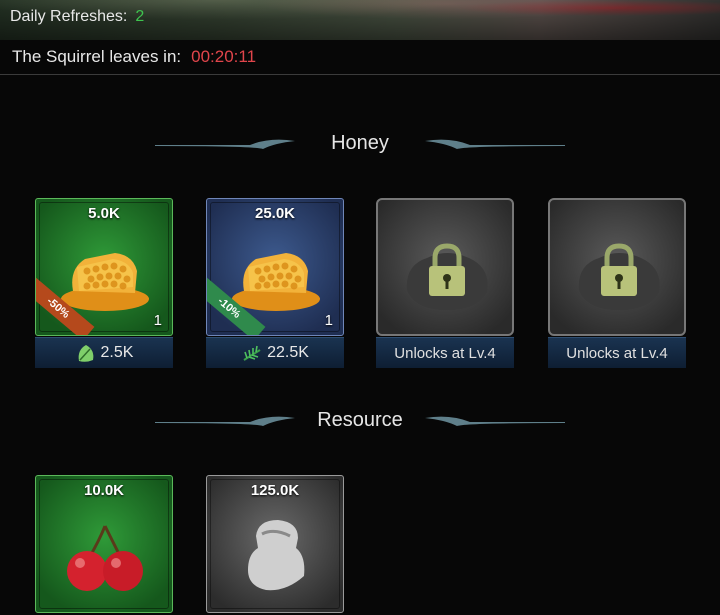 Image resolution: width=720 pixels, height=615 pixels. What do you see at coordinates (276, 555) in the screenshot?
I see `resource-icon` at bounding box center [276, 555].